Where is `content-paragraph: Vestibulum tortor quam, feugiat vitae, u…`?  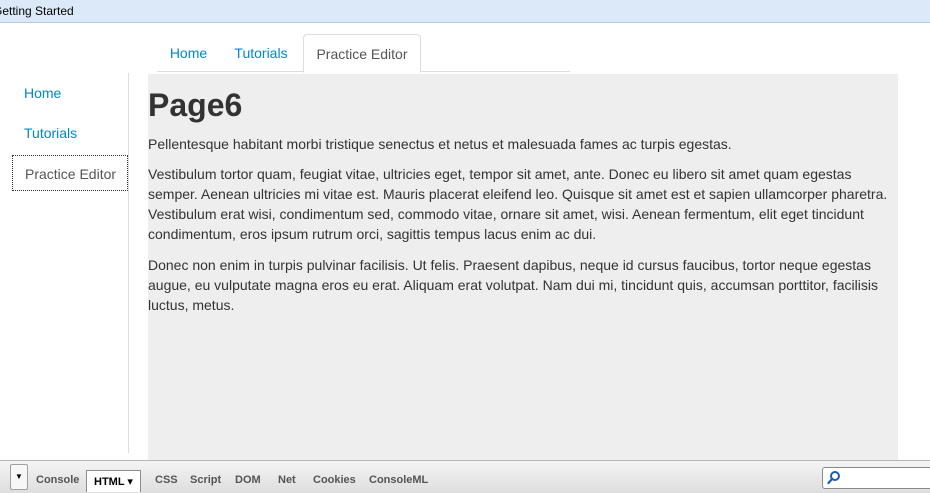
content-paragraph: Vestibulum tortor quam, feugiat vitae, u… is located at coordinates (518, 204).